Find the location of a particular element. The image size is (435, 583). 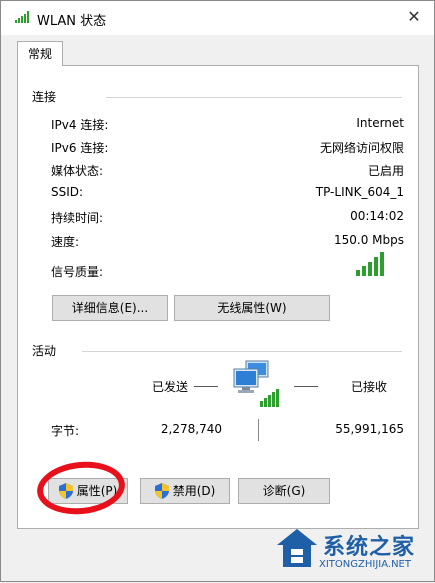

properties-button: 属性(P) is located at coordinates (88, 491).